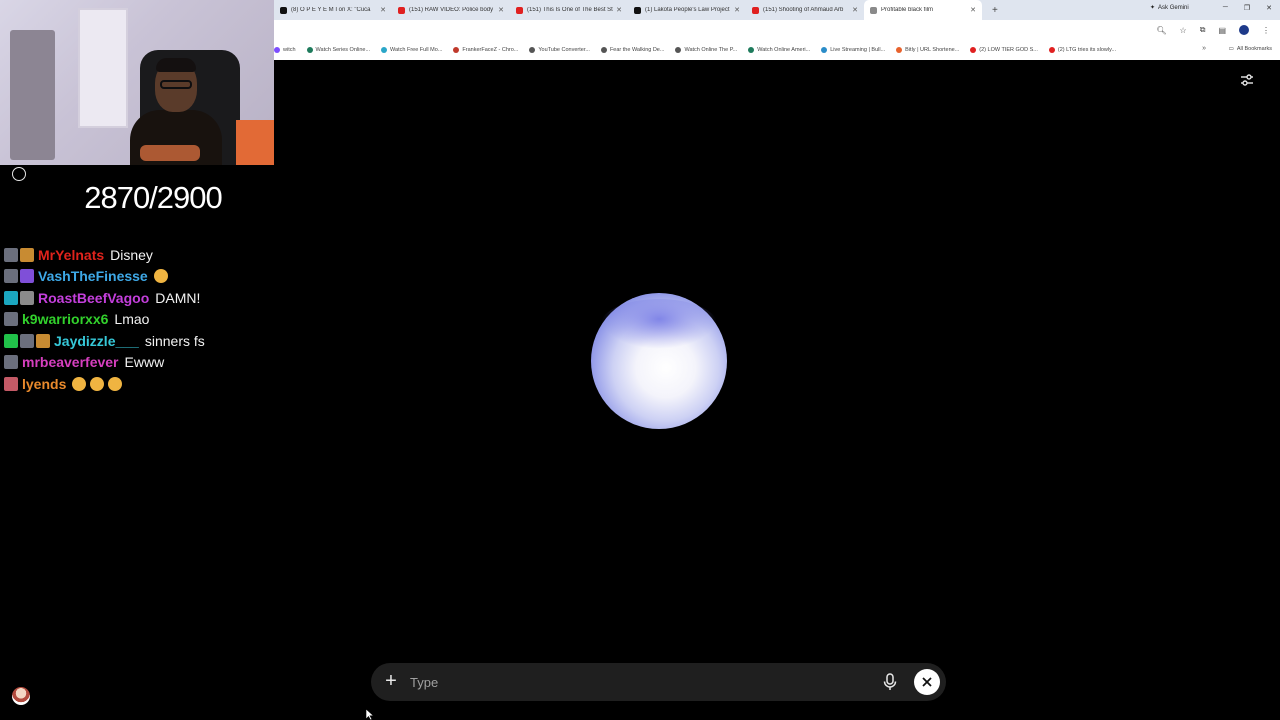 Image resolution: width=1280 pixels, height=720 pixels. I want to click on chat-message: k9warriorxx6 Lmao, so click(139, 320).